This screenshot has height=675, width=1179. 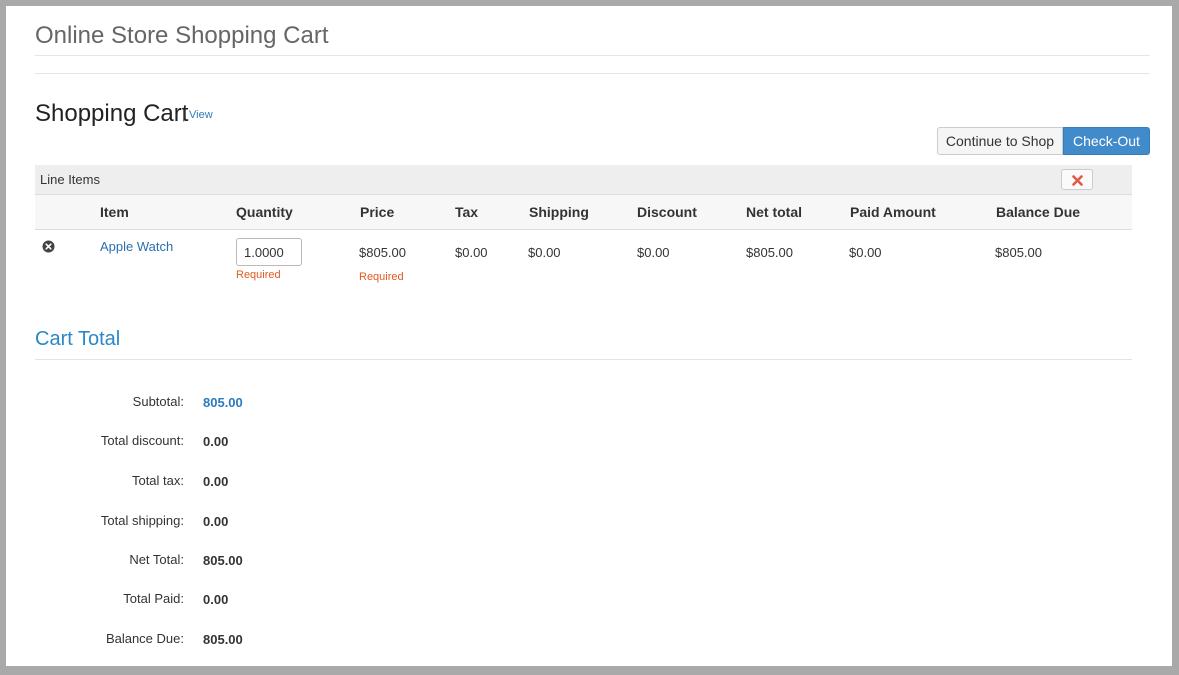 What do you see at coordinates (216, 441) in the screenshot?
I see `total-discount-value: 0.00` at bounding box center [216, 441].